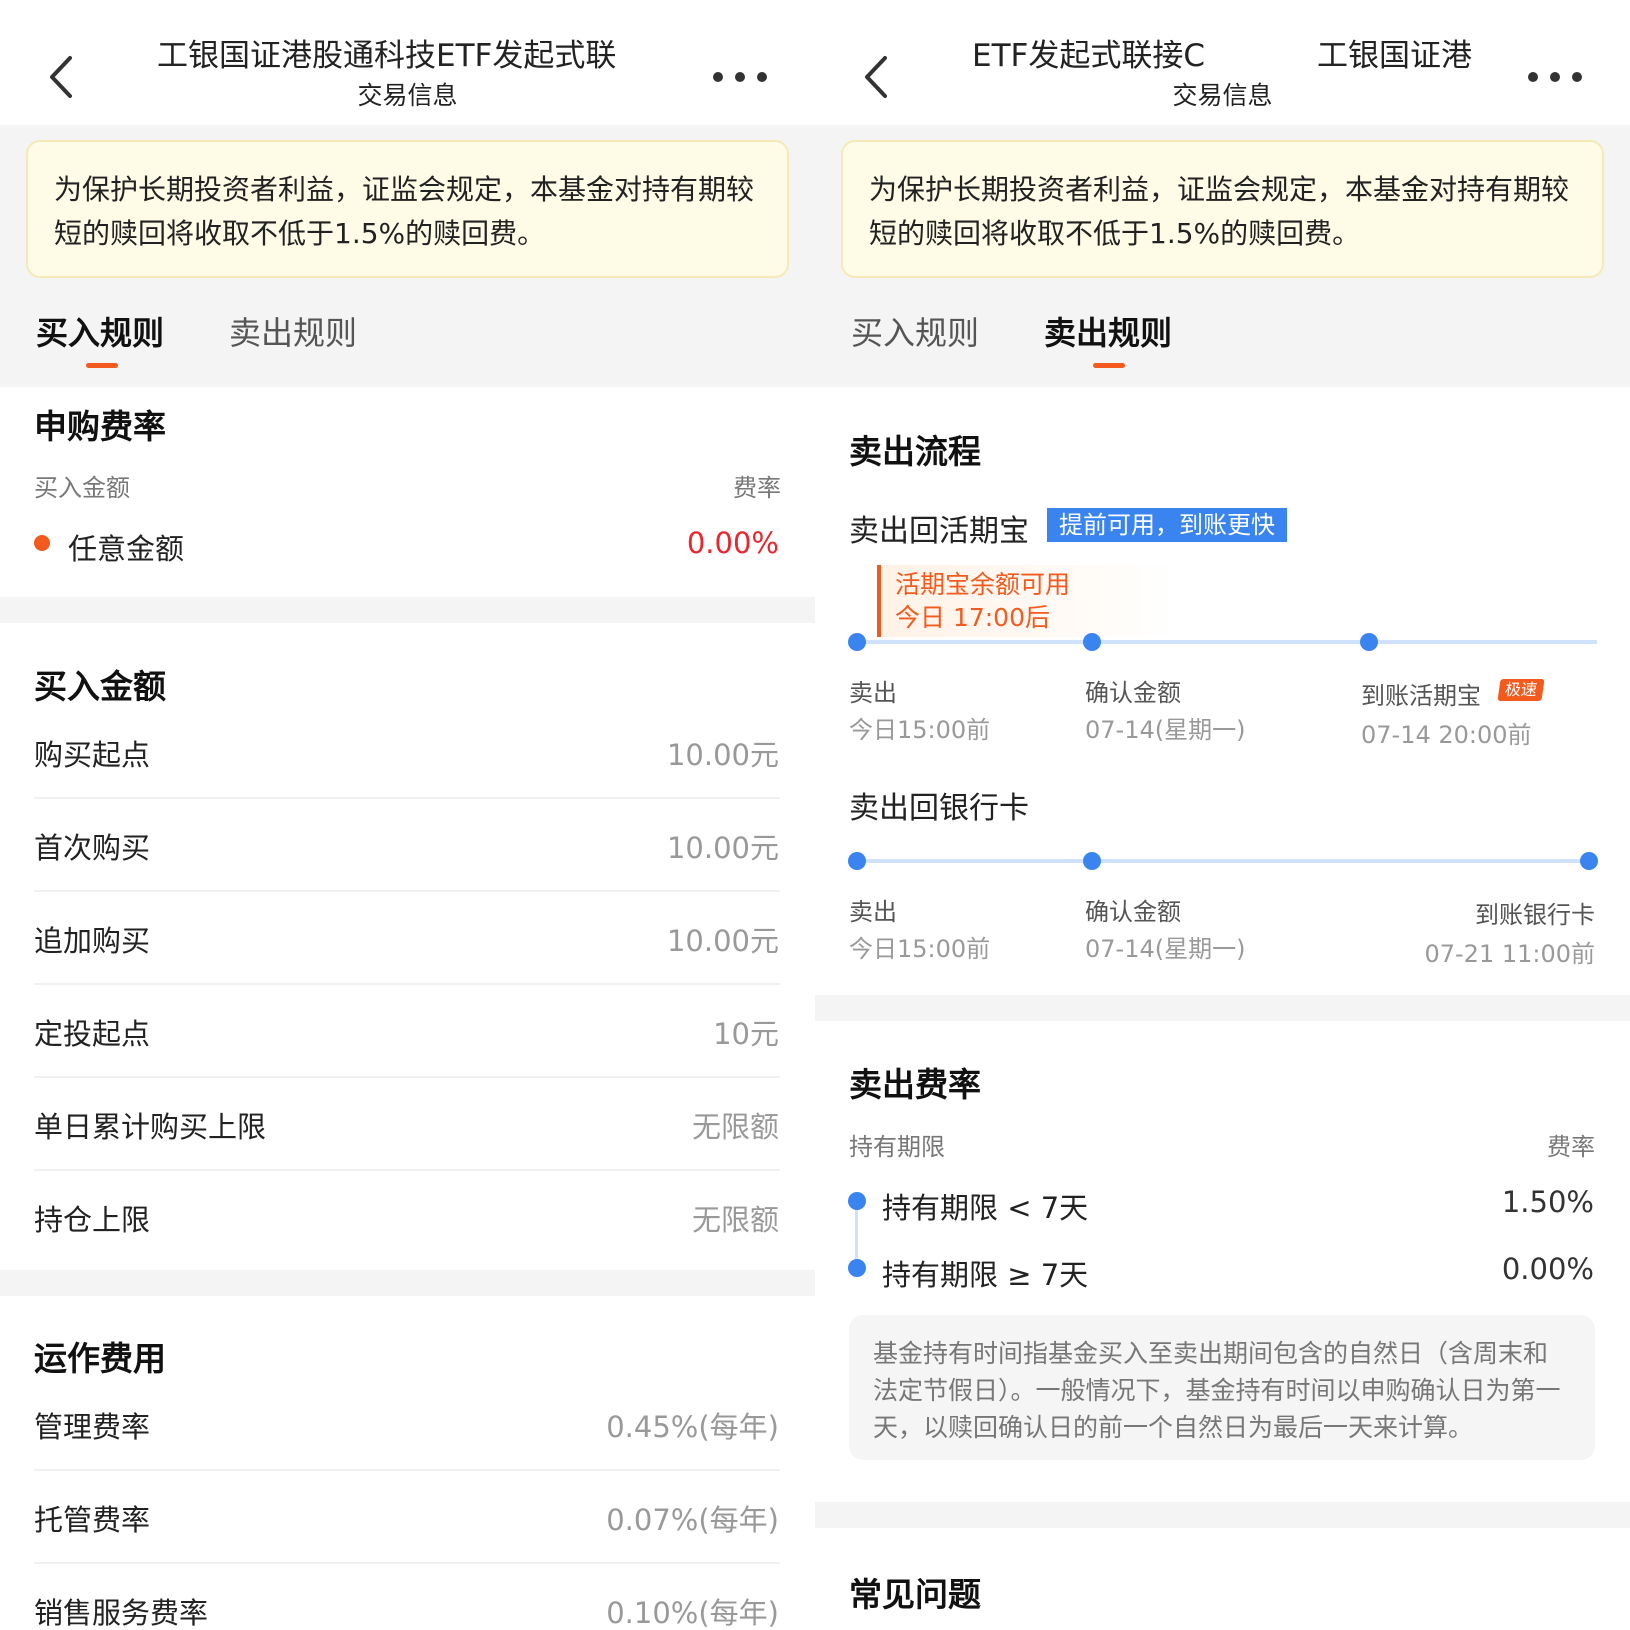  Describe the element at coordinates (985, 1275) in the screenshot. I see `holding-period-label: 持有期限 ≥ 7天` at that location.